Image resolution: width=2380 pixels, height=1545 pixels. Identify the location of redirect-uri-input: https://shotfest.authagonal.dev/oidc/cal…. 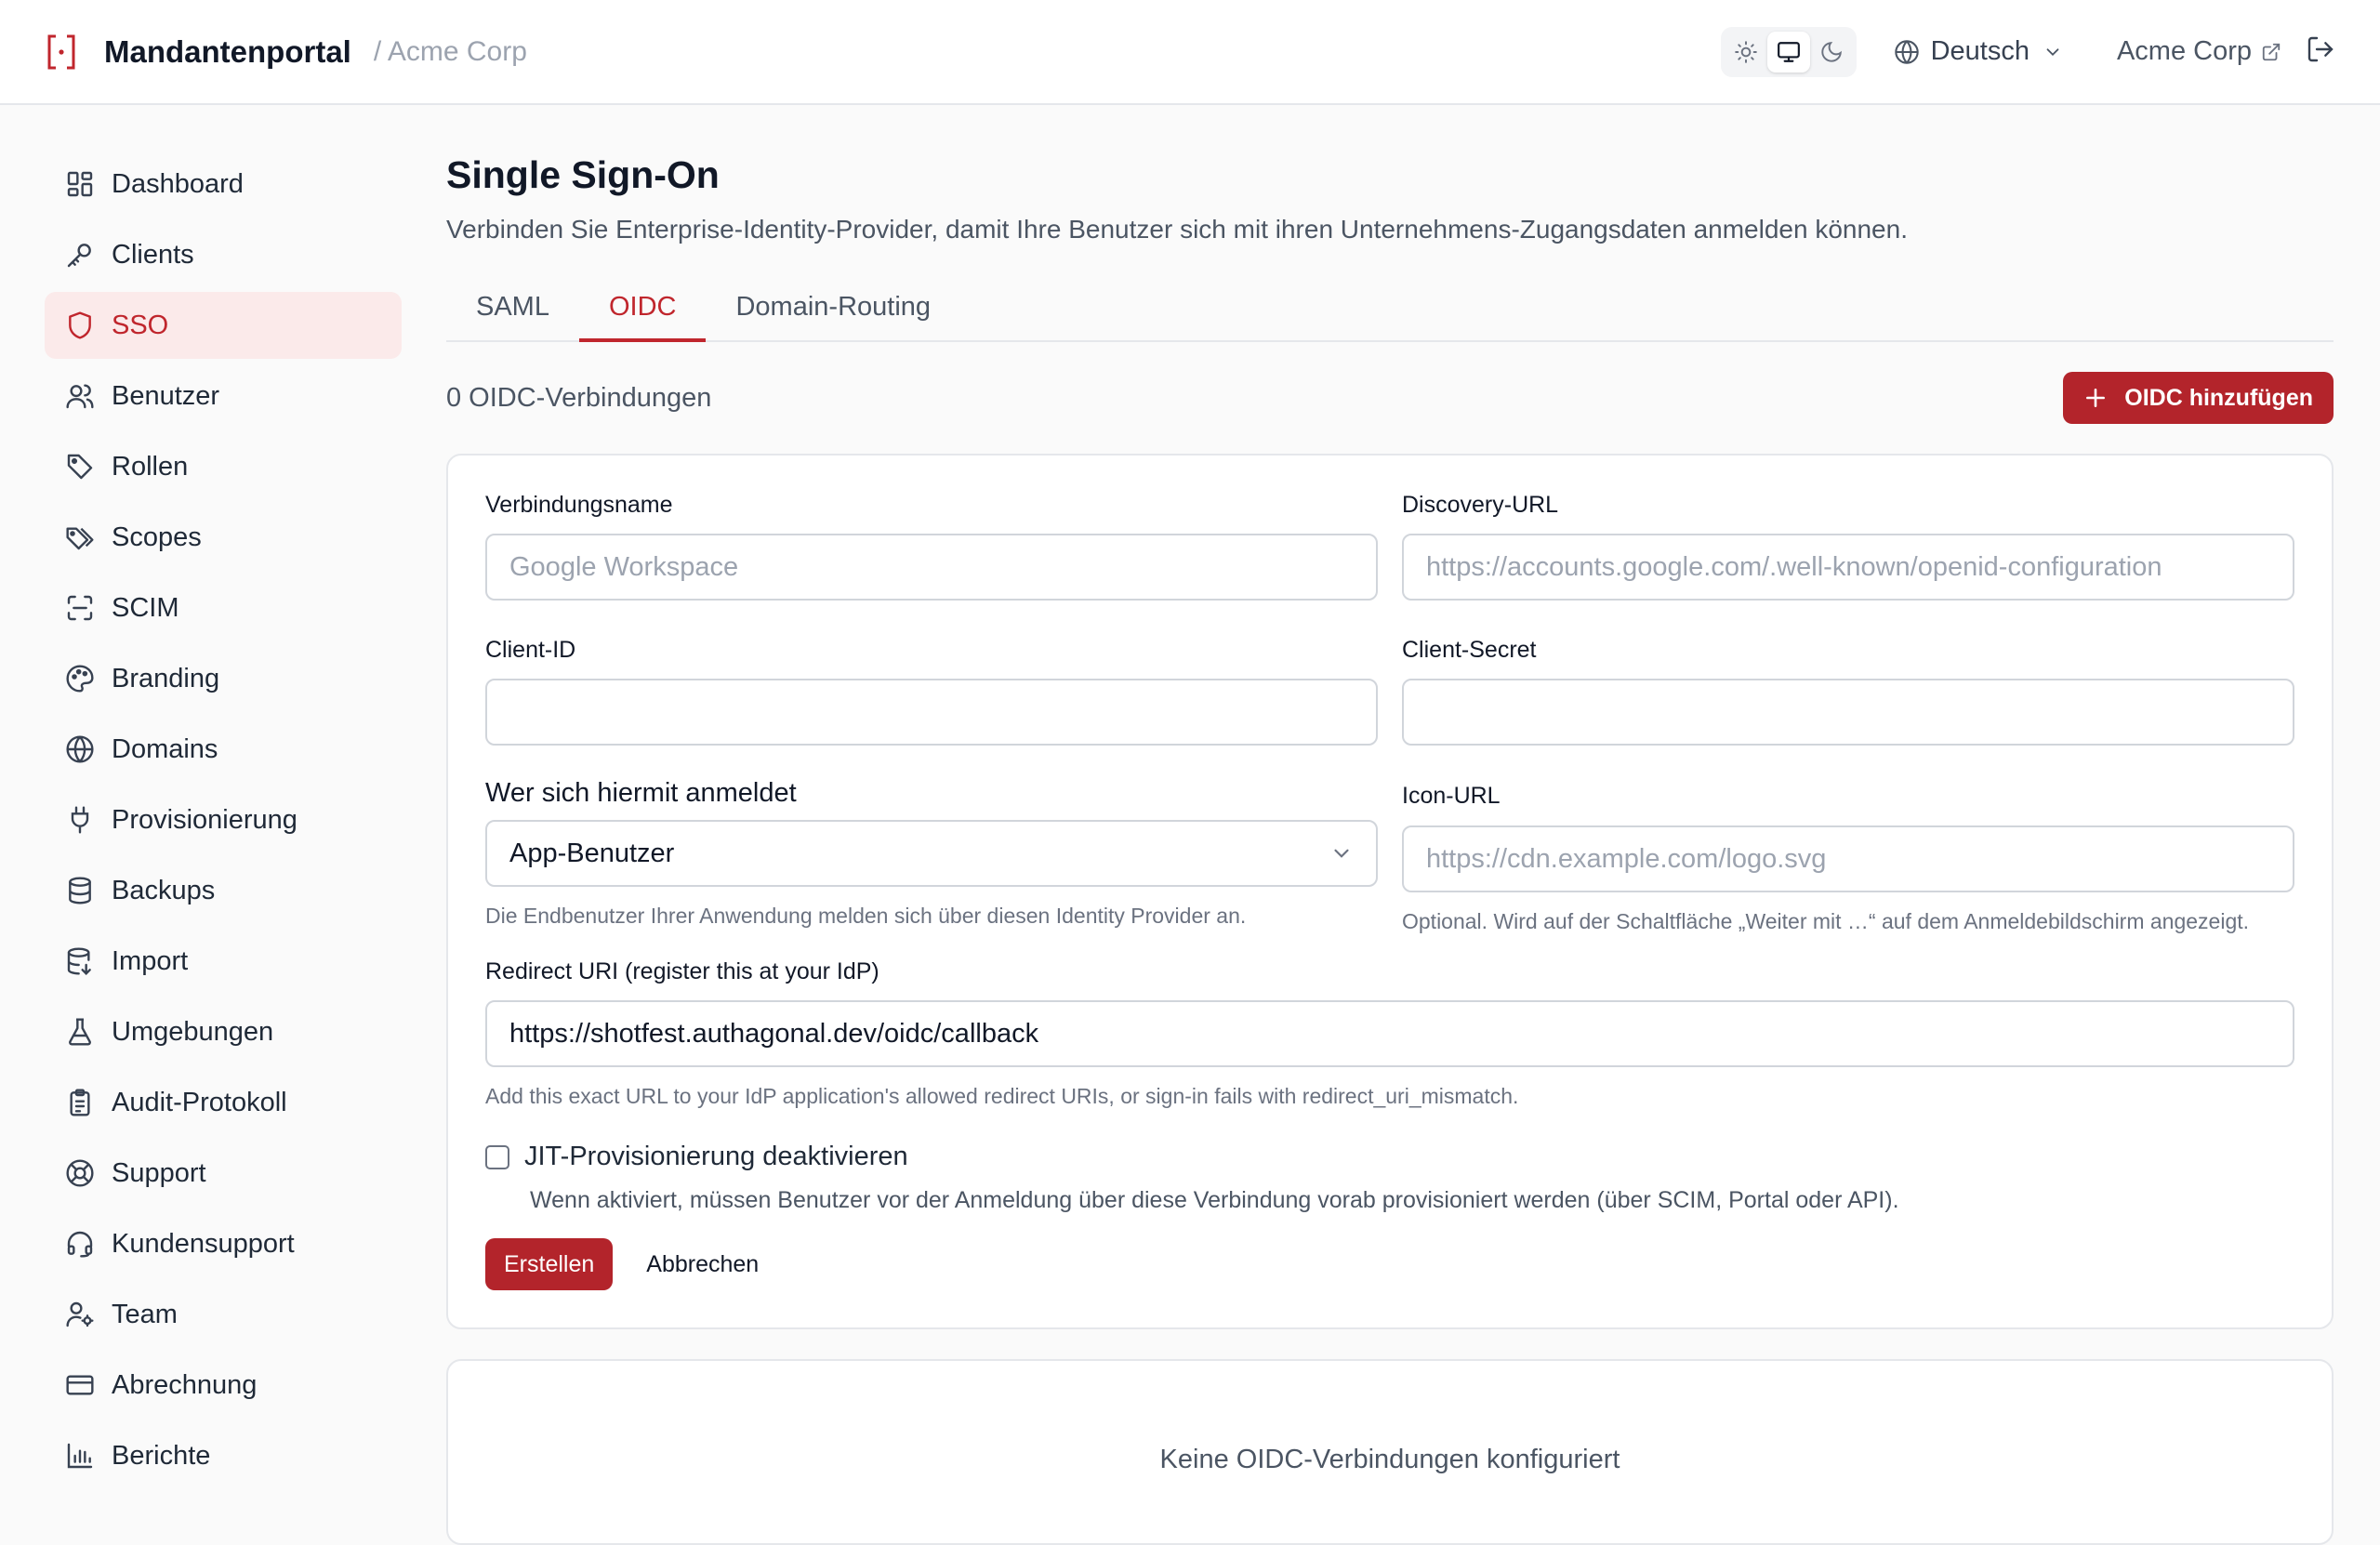
(1389, 1033).